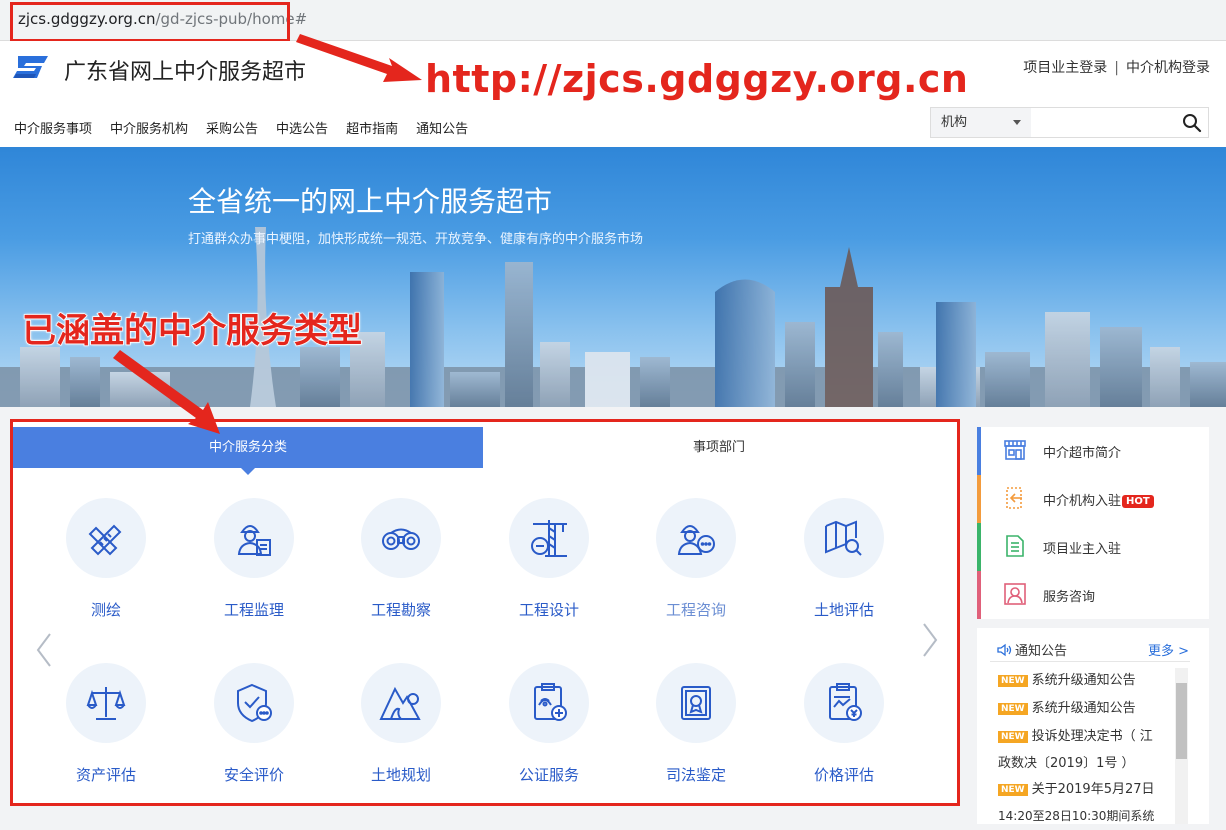  I want to click on service-item-asset-evaluation: 资产评估, so click(106, 728).